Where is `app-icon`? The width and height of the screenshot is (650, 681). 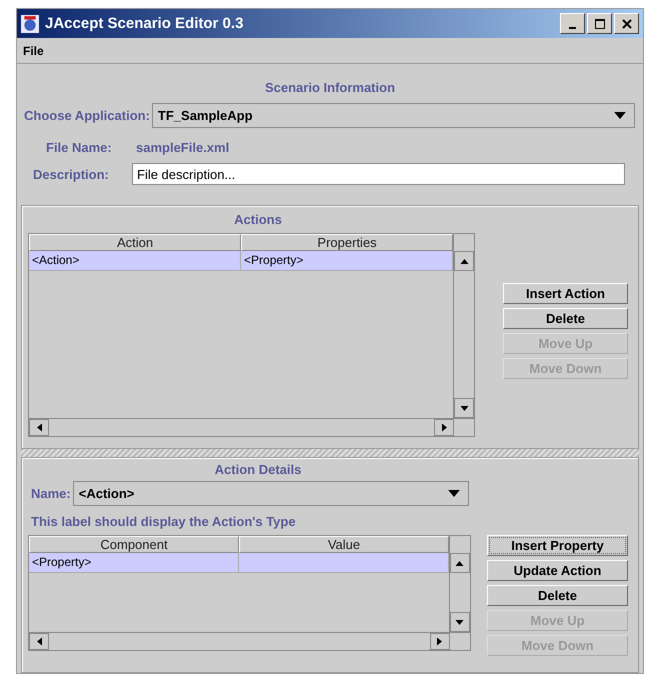
app-icon is located at coordinates (30, 23).